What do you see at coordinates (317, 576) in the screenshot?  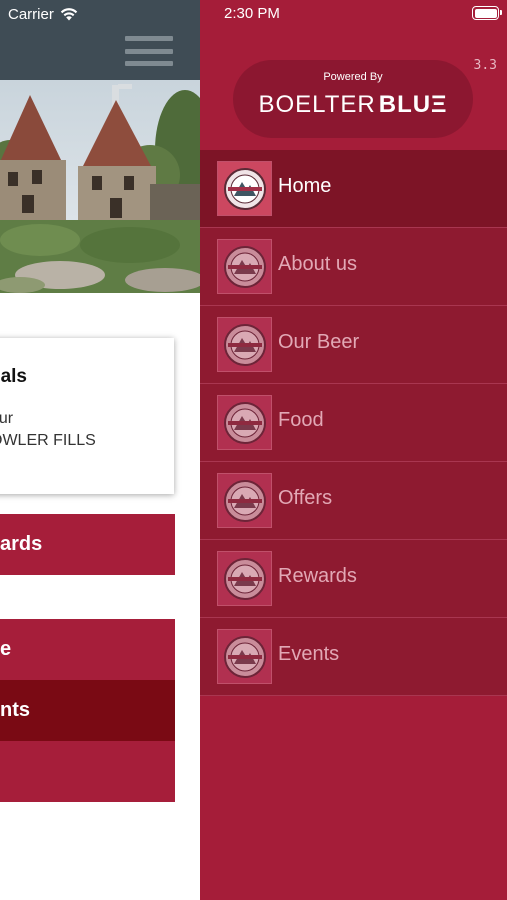 I see `menu-item-label: Rewards` at bounding box center [317, 576].